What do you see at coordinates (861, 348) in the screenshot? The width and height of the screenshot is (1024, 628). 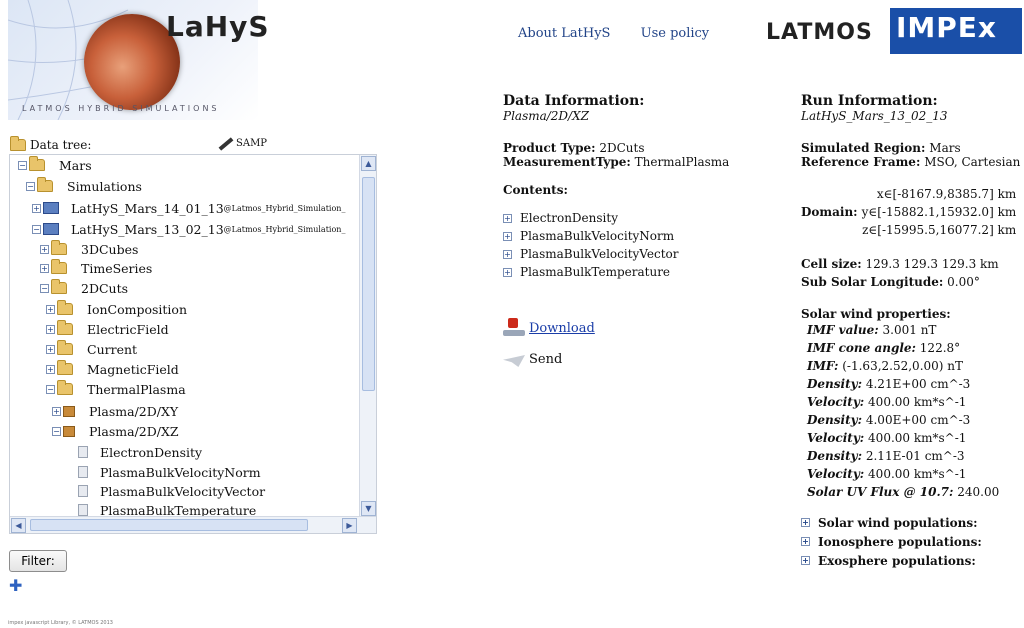 I see `solar-wind-prop-label: IMF cone angle:` at bounding box center [861, 348].